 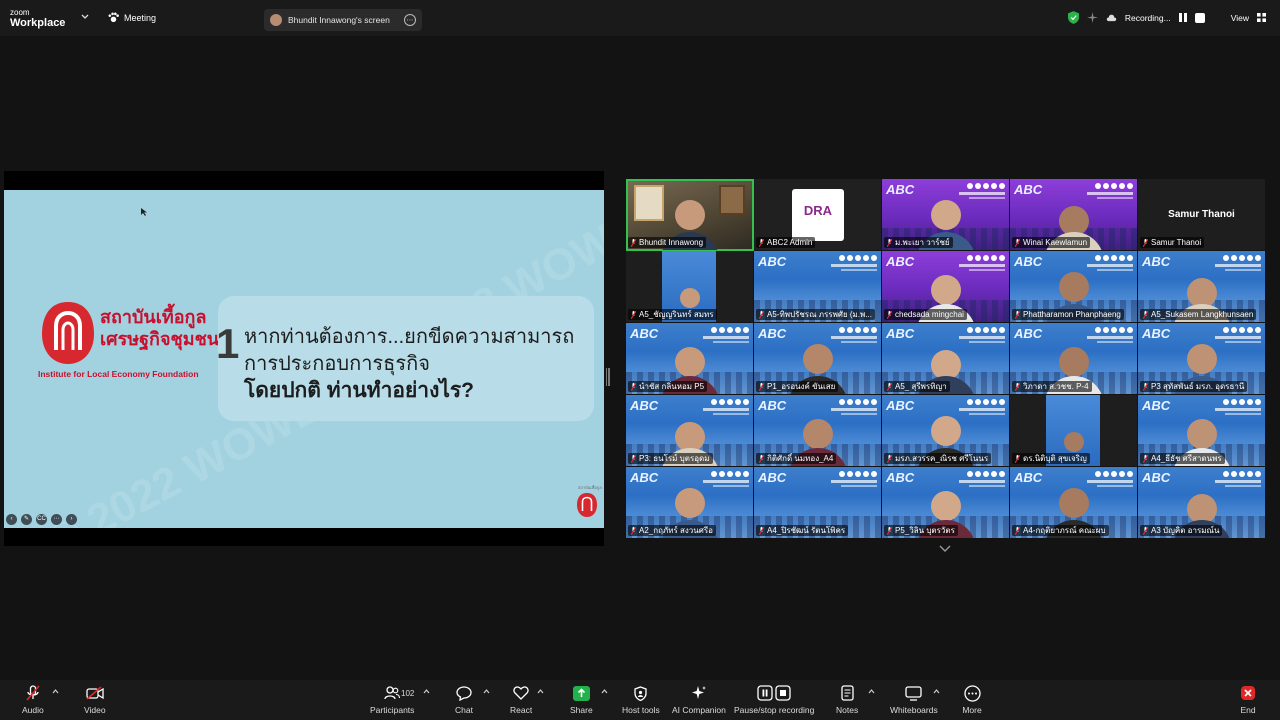 What do you see at coordinates (946, 287) in the screenshot?
I see `participant-tile: ABC chedsada mingchai` at bounding box center [946, 287].